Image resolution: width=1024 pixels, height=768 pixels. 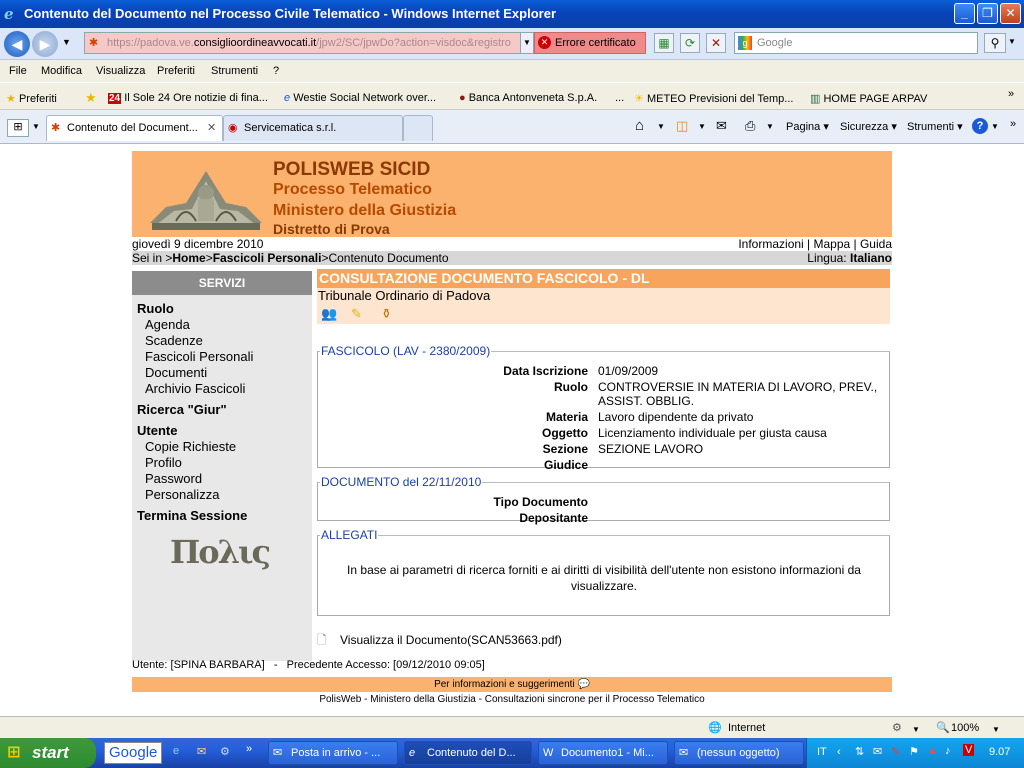 I want to click on windows-logo-icon: ⊞, so click(x=14, y=752).